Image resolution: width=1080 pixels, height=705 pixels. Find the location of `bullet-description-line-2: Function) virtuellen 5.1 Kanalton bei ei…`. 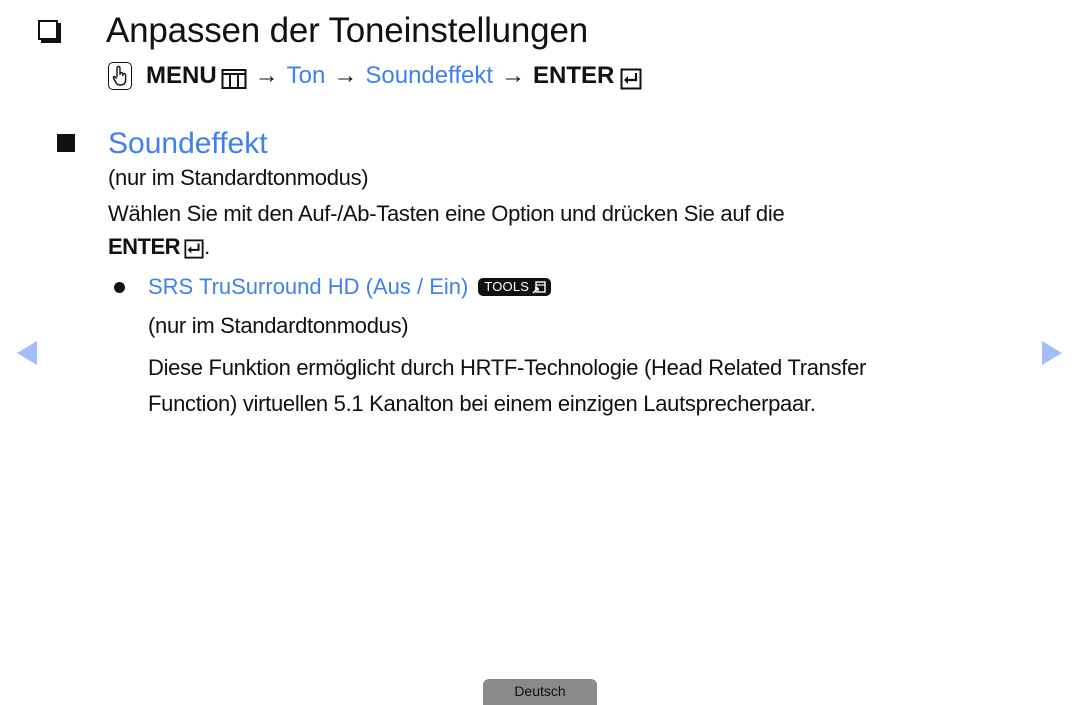

bullet-description-line-2: Function) virtuellen 5.1 Kanalton bei ei… is located at coordinates (482, 403).